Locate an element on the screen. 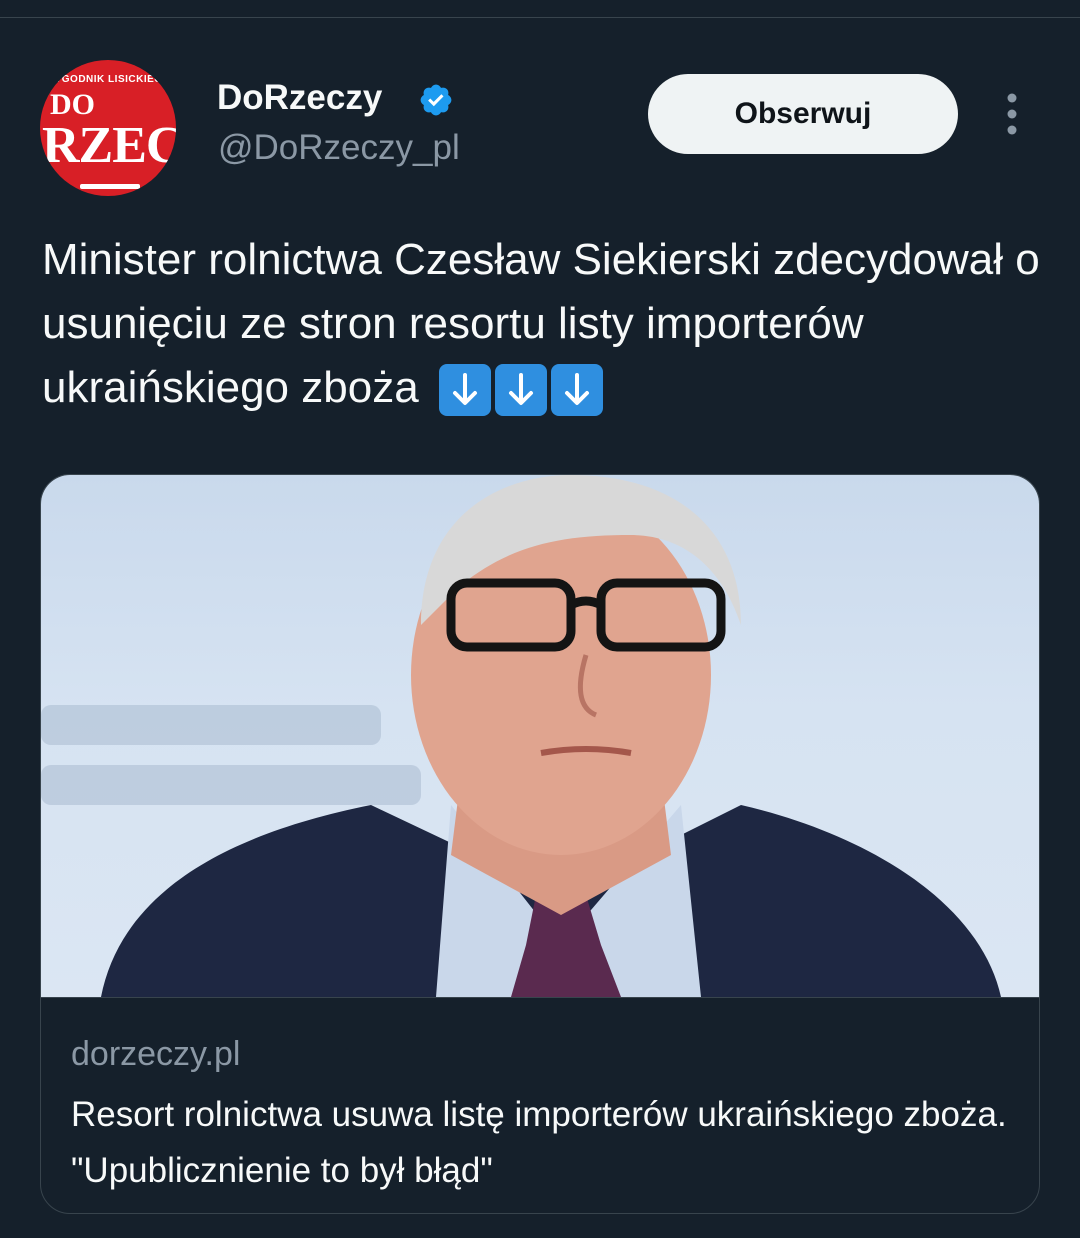 This screenshot has height=1238, width=1080. down-arrow-emojis is located at coordinates (520, 390).